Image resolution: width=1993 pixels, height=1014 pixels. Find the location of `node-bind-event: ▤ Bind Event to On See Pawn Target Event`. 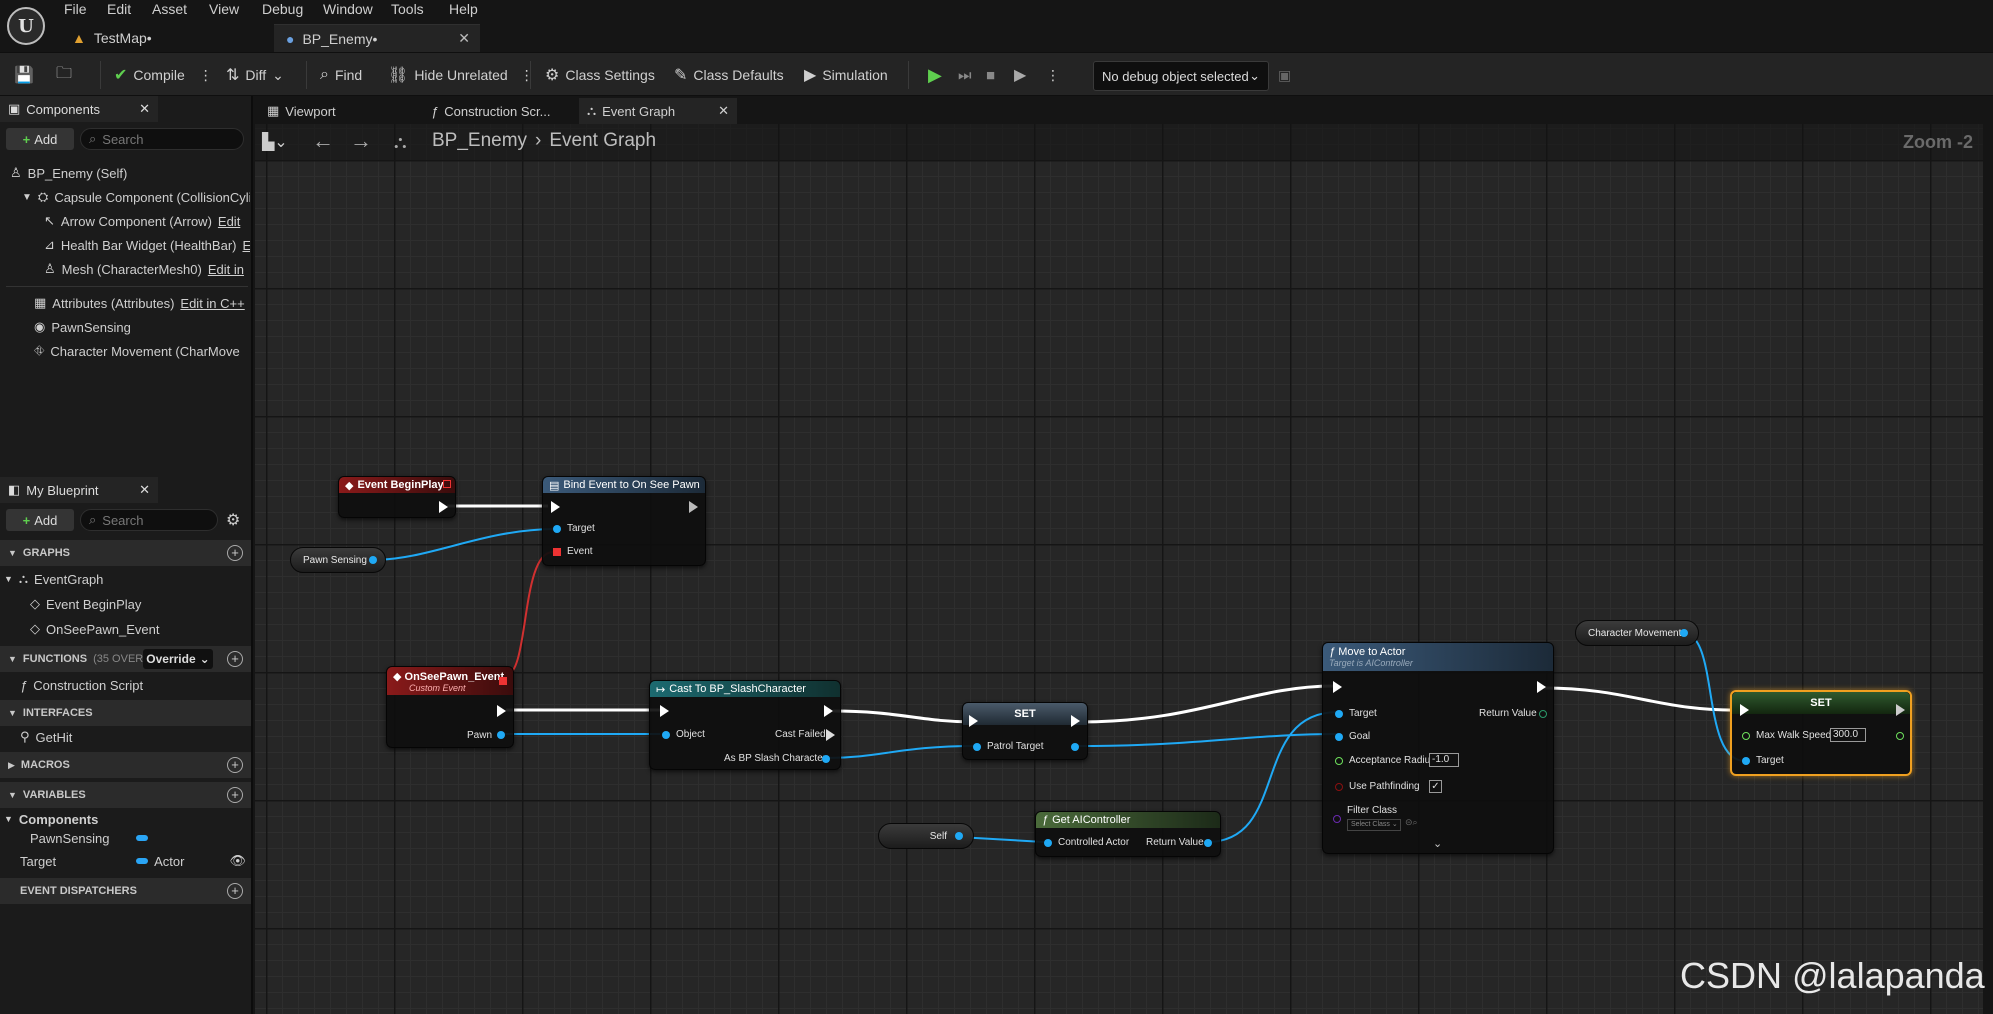

node-bind-event: ▤ Bind Event to On See Pawn Target Event is located at coordinates (624, 521).